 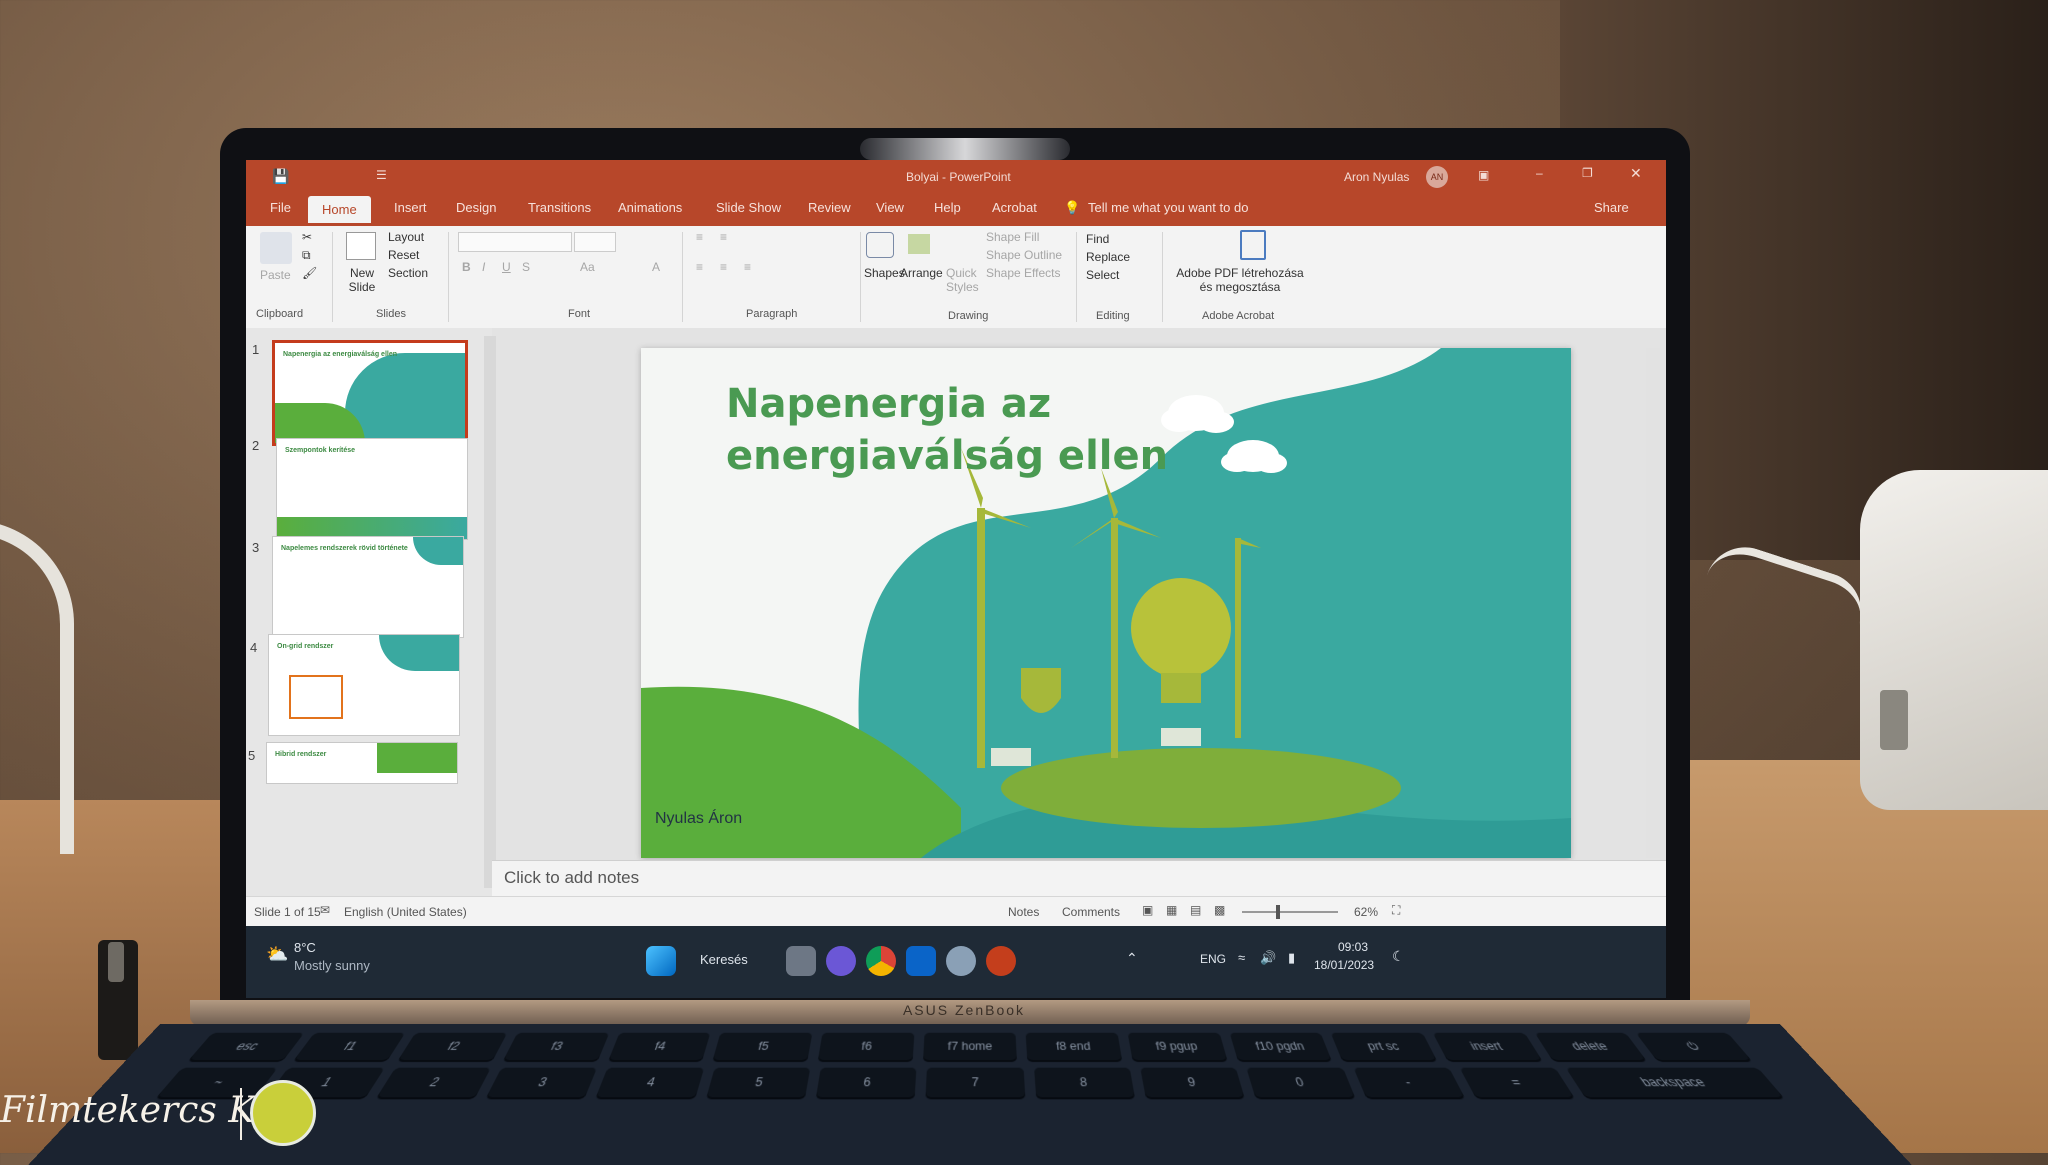 What do you see at coordinates (1001, 961) in the screenshot?
I see `powerpoint-icon` at bounding box center [1001, 961].